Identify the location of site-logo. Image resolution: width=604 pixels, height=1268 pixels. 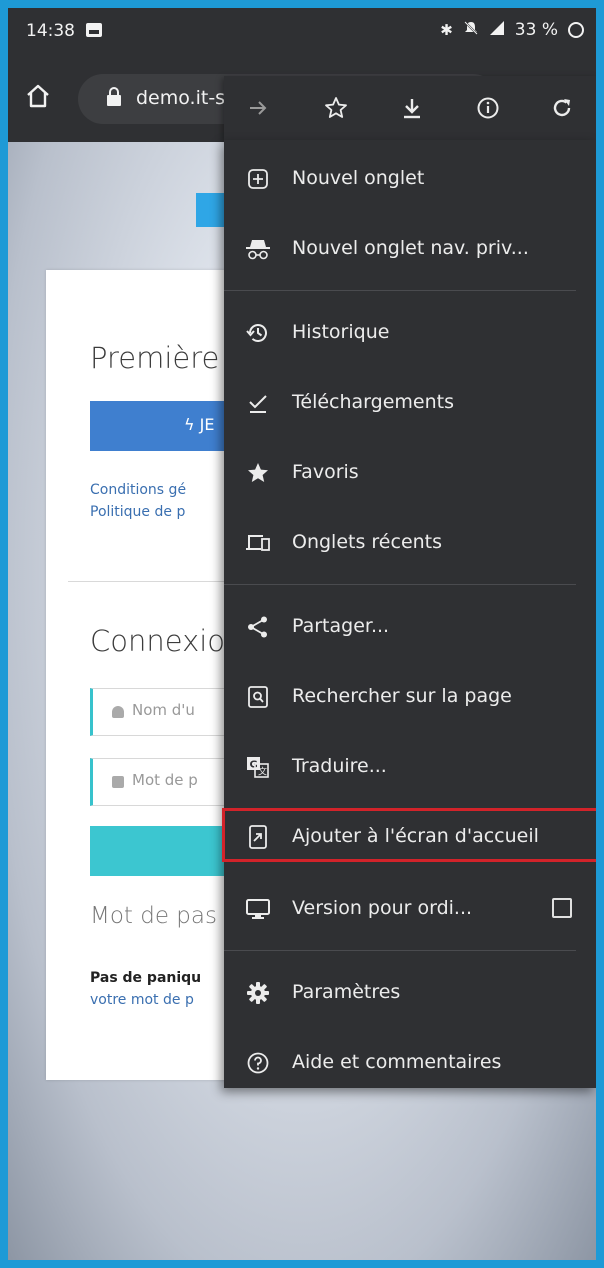
(211, 210).